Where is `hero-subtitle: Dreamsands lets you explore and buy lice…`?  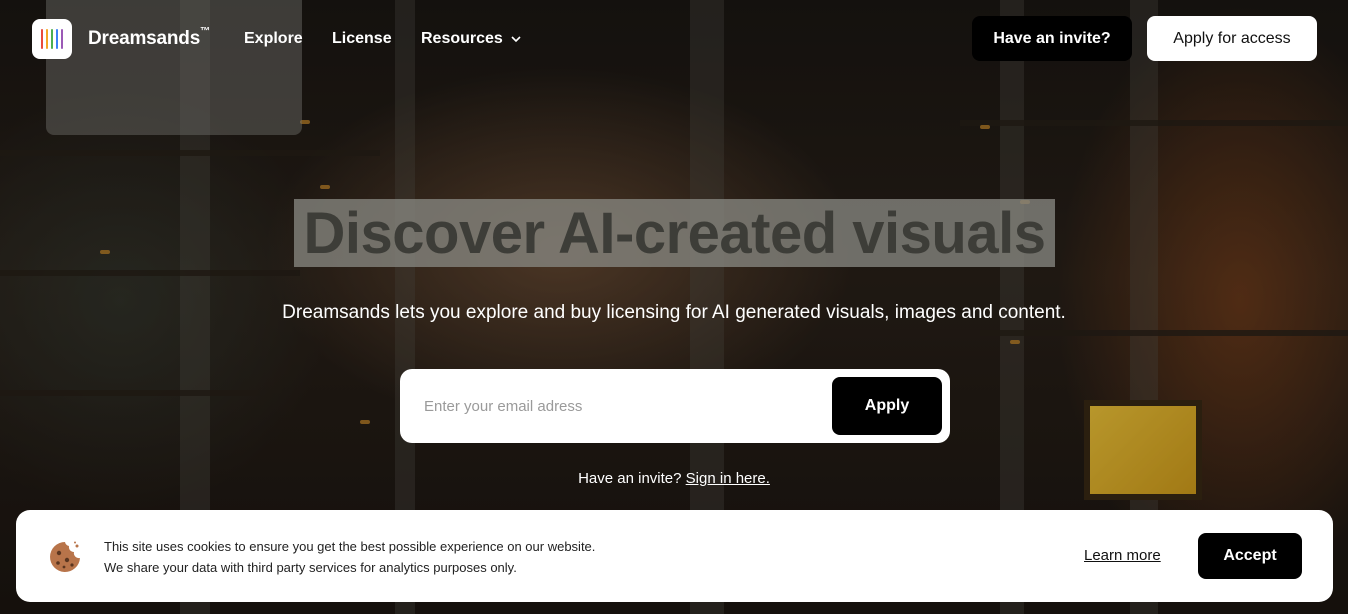 hero-subtitle: Dreamsands lets you explore and buy lice… is located at coordinates (674, 312).